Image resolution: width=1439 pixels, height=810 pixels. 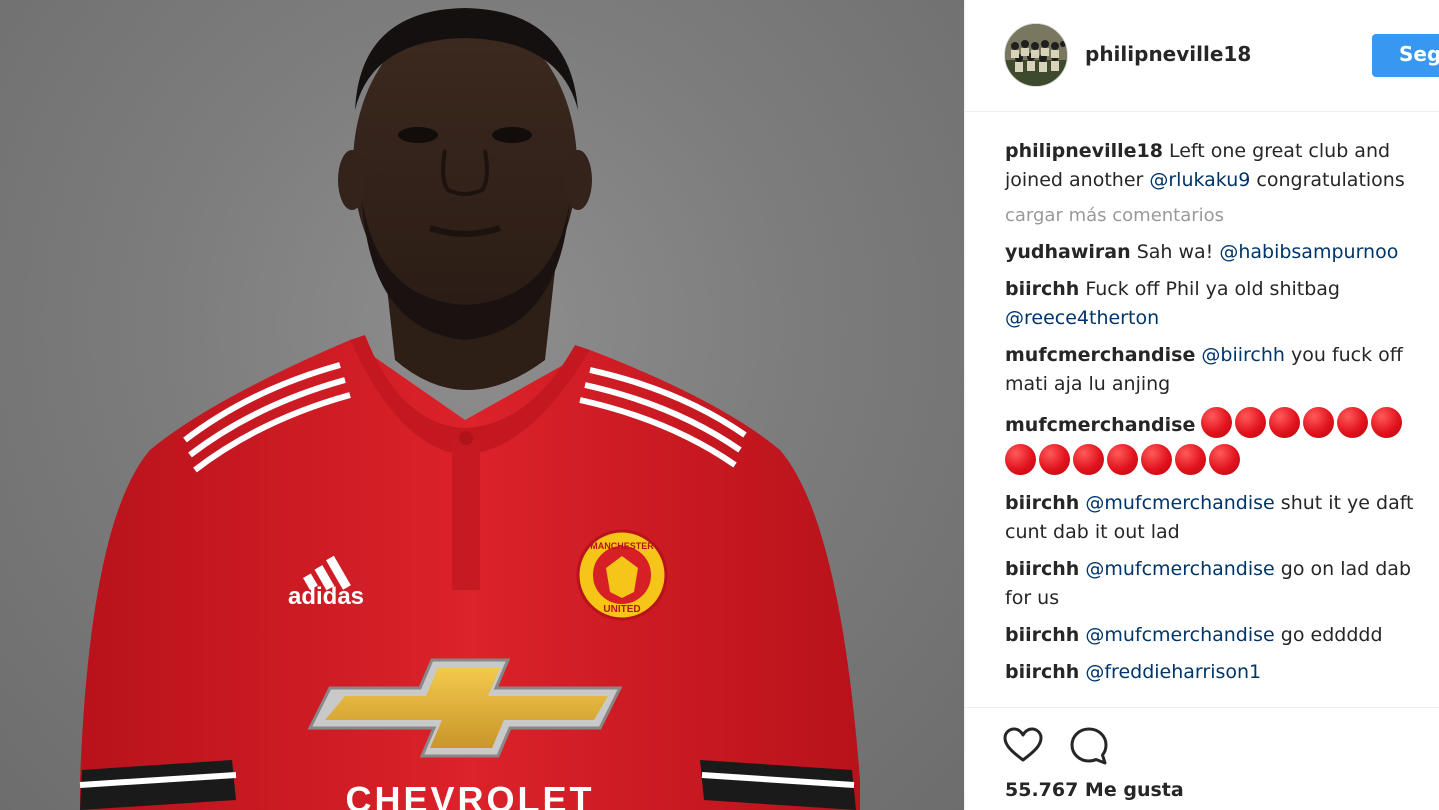 What do you see at coordinates (1023, 745) in the screenshot?
I see `heart-icon` at bounding box center [1023, 745].